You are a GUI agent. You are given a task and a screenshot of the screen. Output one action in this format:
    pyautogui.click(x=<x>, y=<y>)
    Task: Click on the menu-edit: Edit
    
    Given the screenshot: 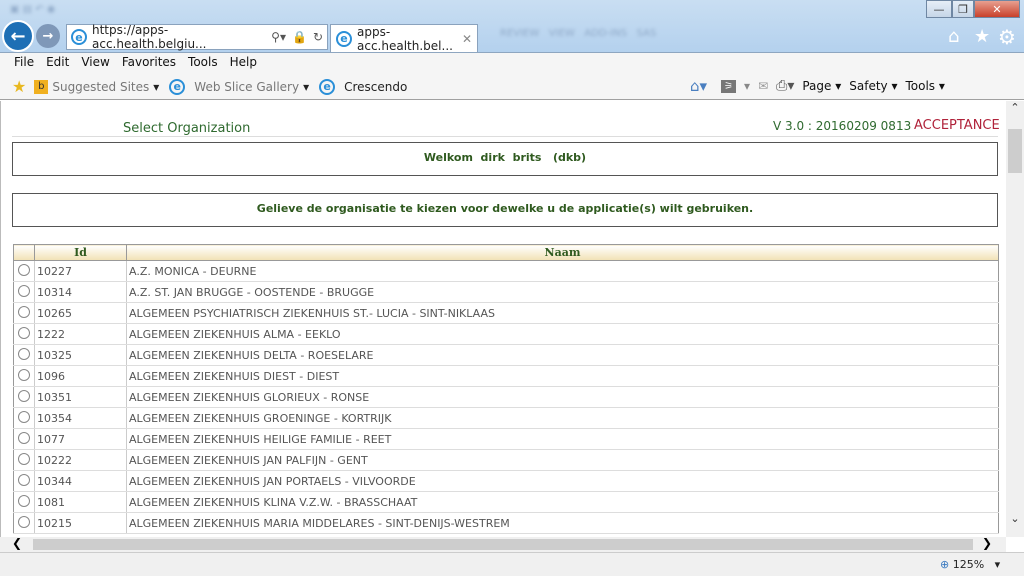 What is the action you would take?
    pyautogui.click(x=57, y=62)
    